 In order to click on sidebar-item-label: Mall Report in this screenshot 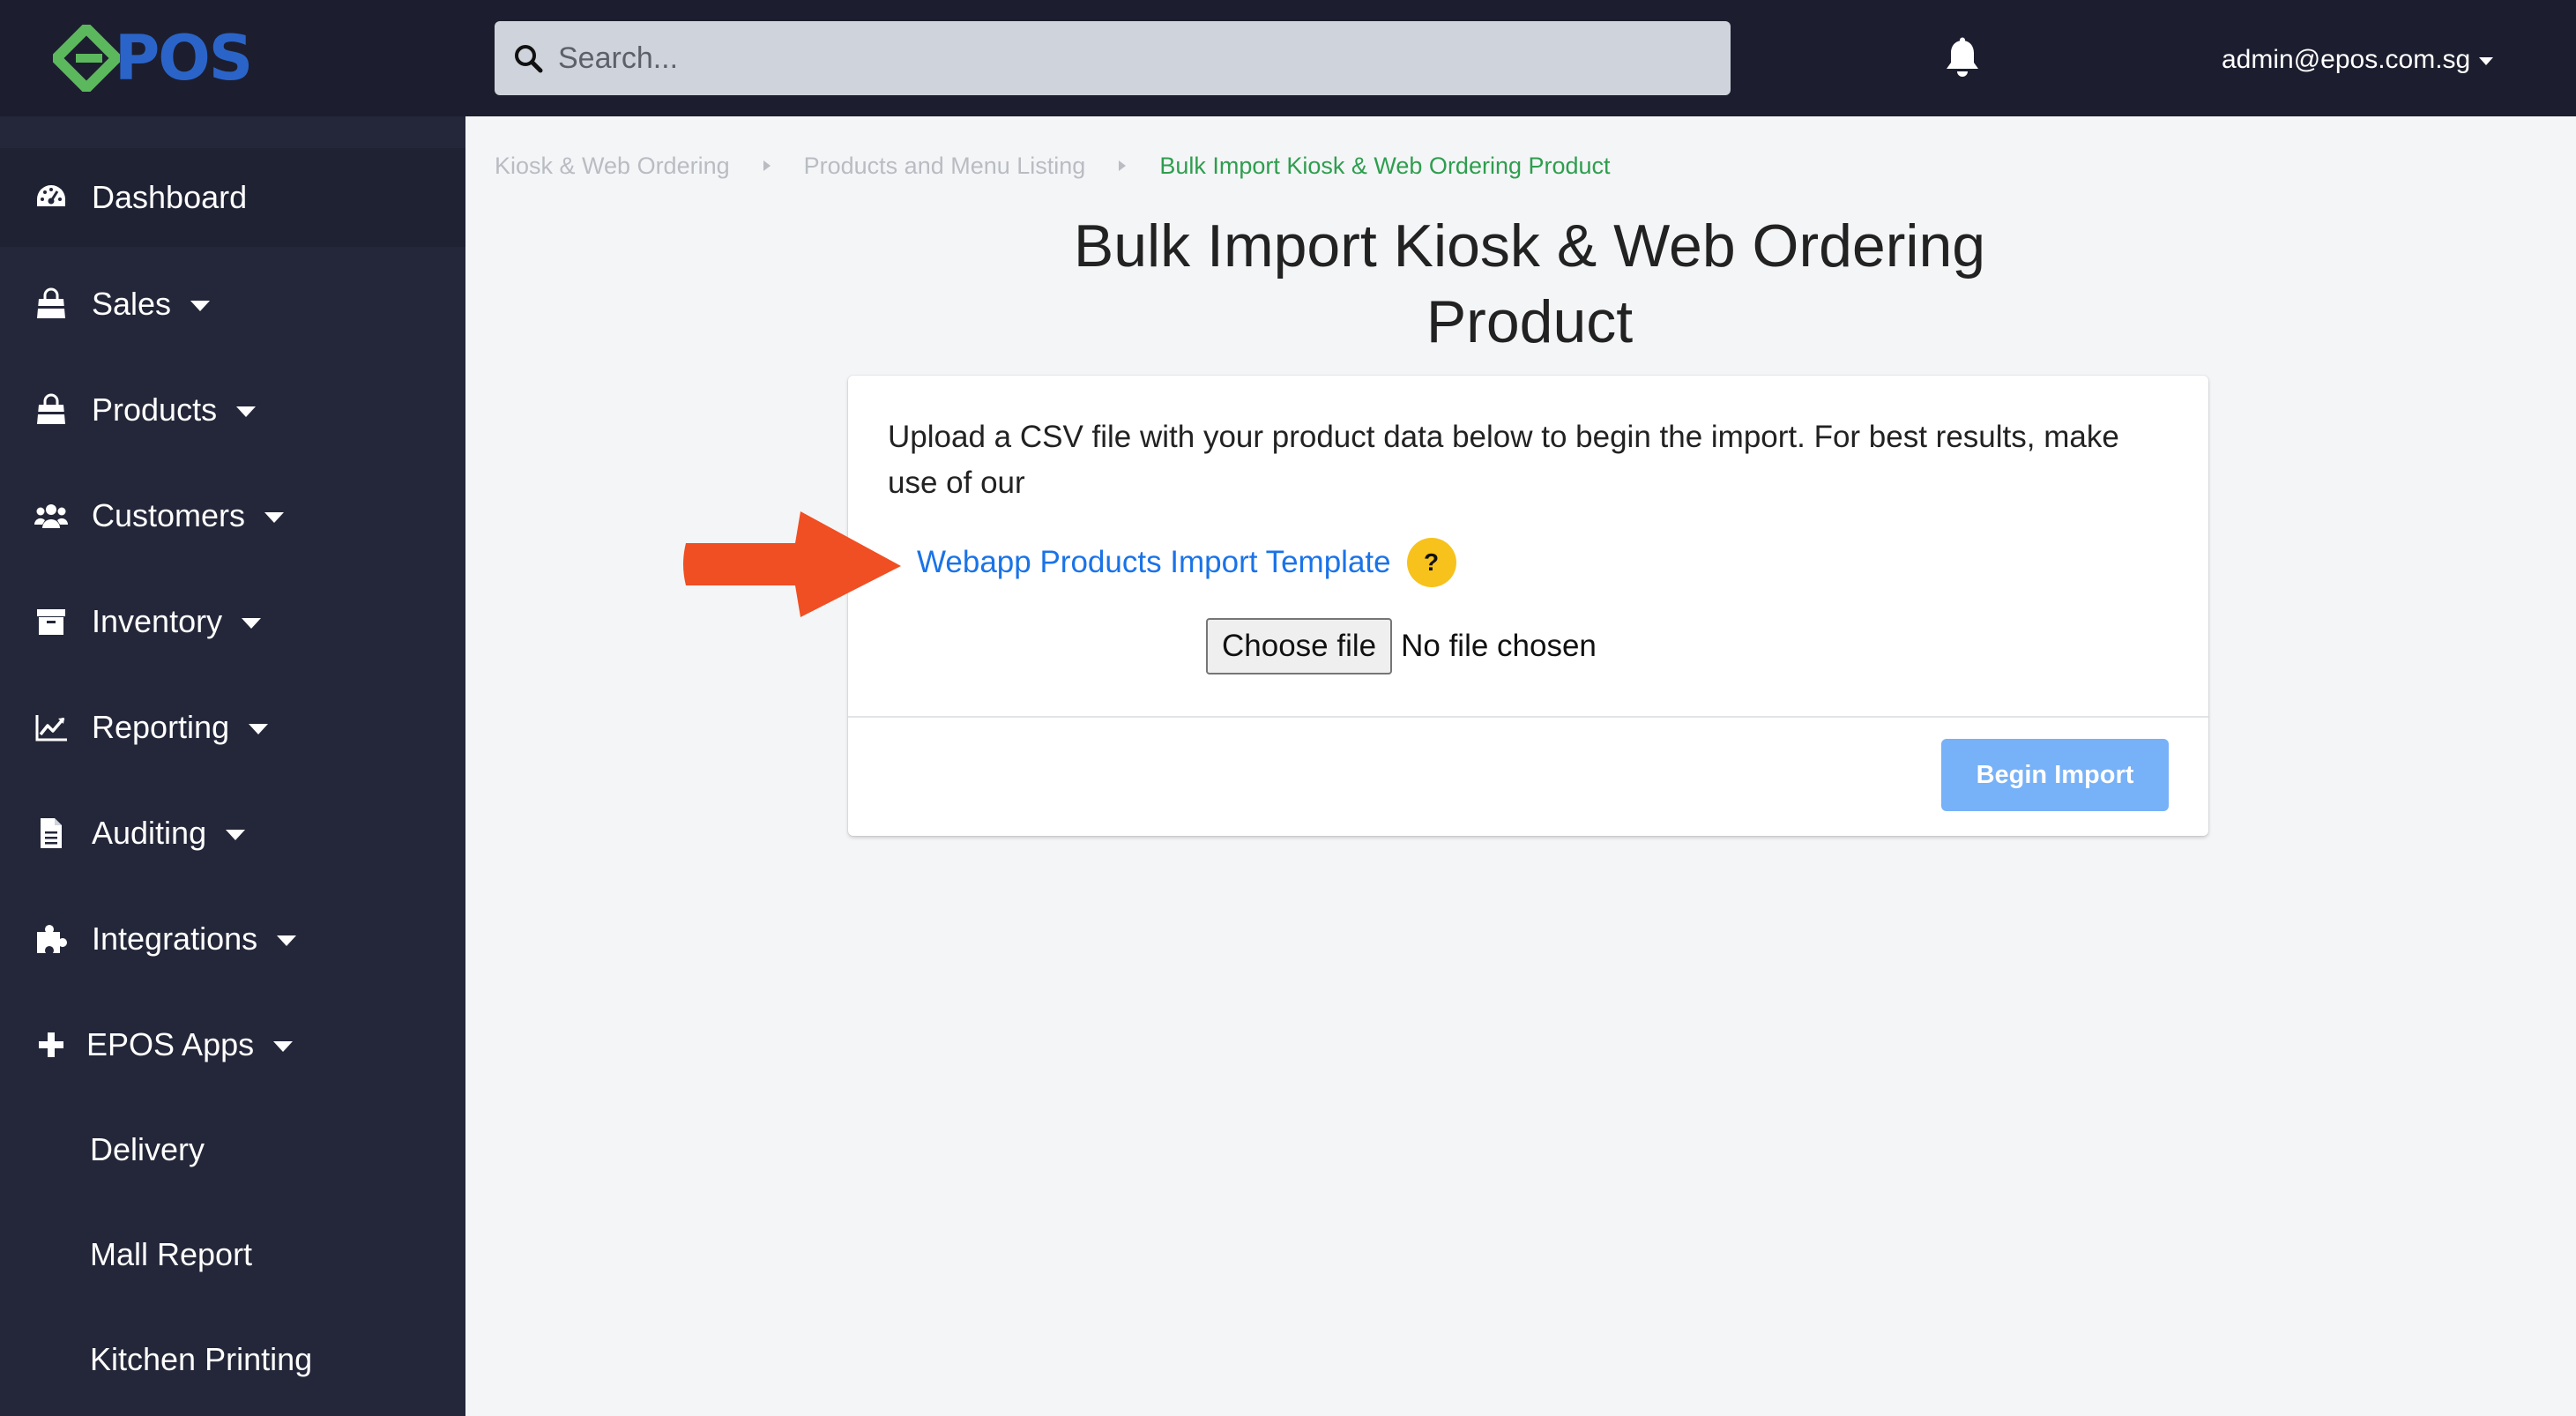, I will do `click(171, 1254)`.